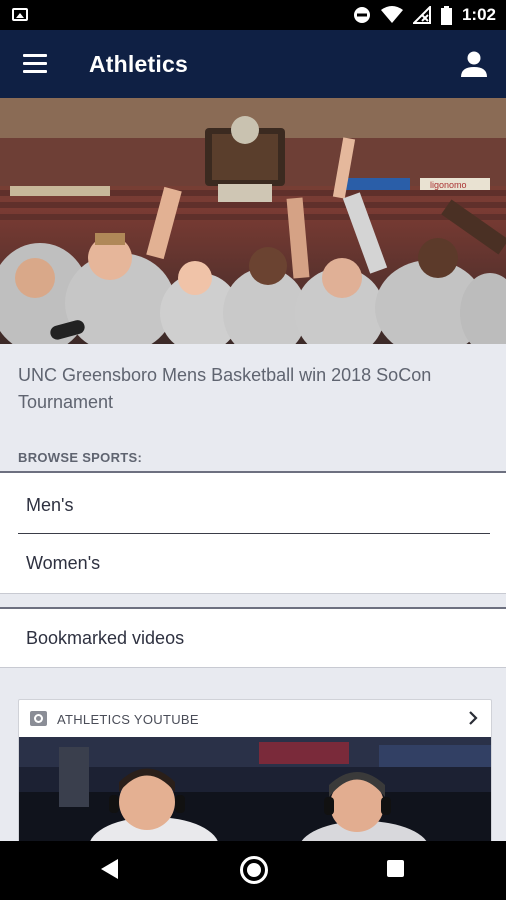 The width and height of the screenshot is (506, 900). Describe the element at coordinates (253, 64) in the screenshot. I see `app-bar: Athletics` at that location.